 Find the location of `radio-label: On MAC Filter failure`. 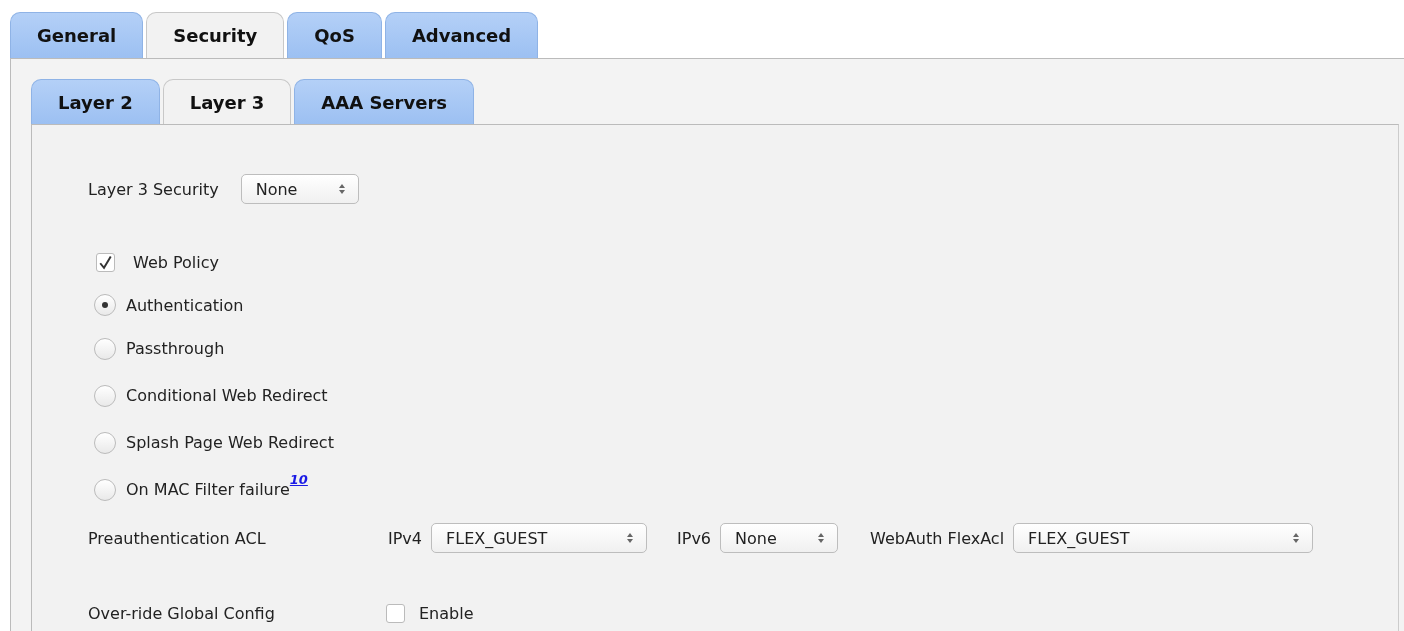

radio-label: On MAC Filter failure is located at coordinates (208, 489).